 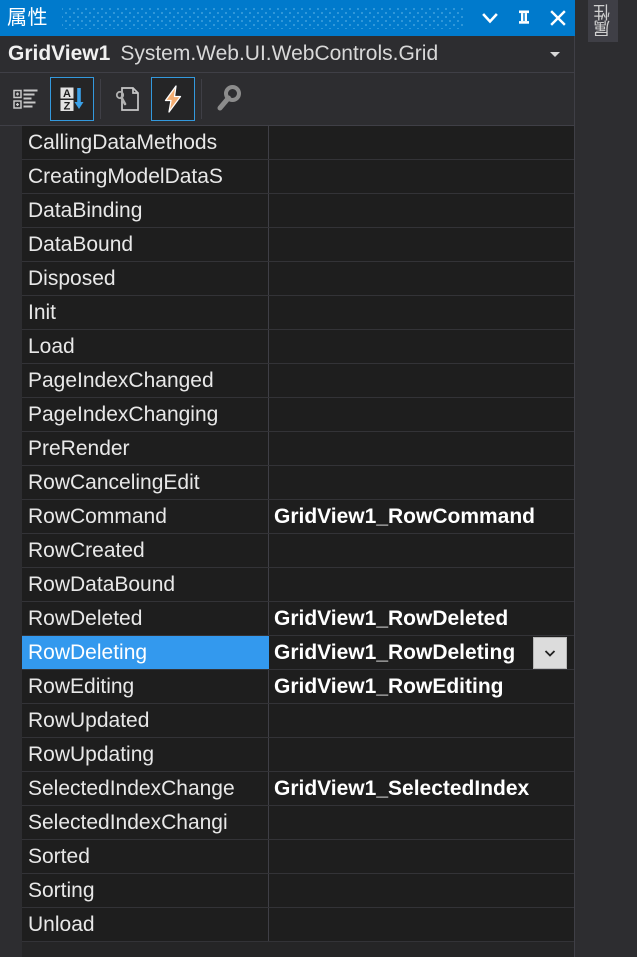 I want to click on event-name-cell: RowUpdated, so click(x=145, y=720).